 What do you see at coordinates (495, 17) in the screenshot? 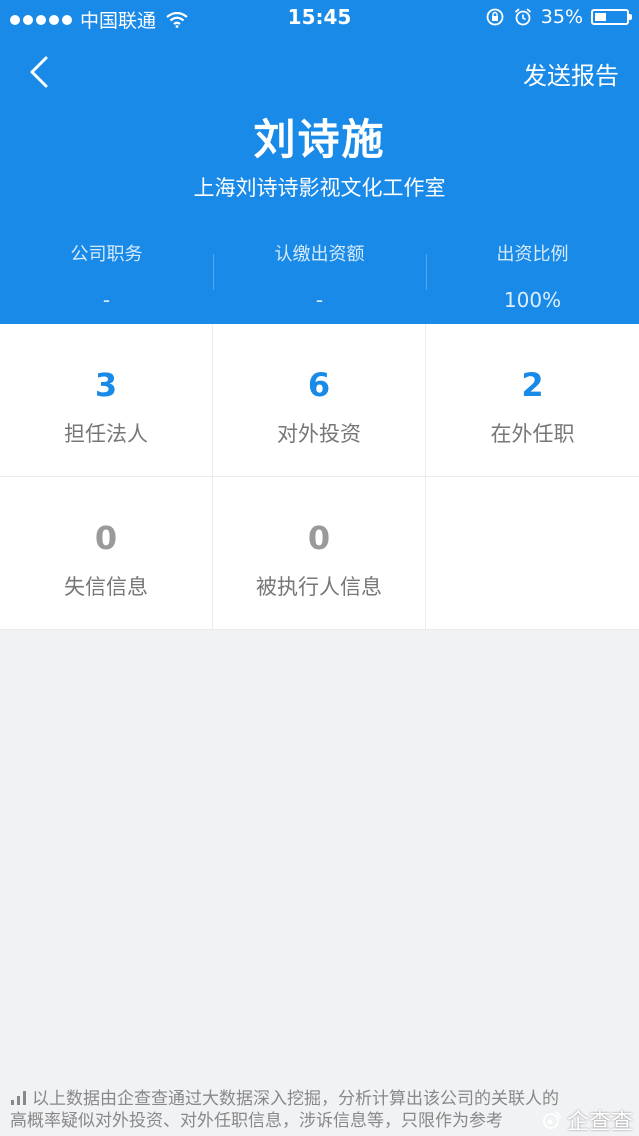
I see `orientation-lock-icon` at bounding box center [495, 17].